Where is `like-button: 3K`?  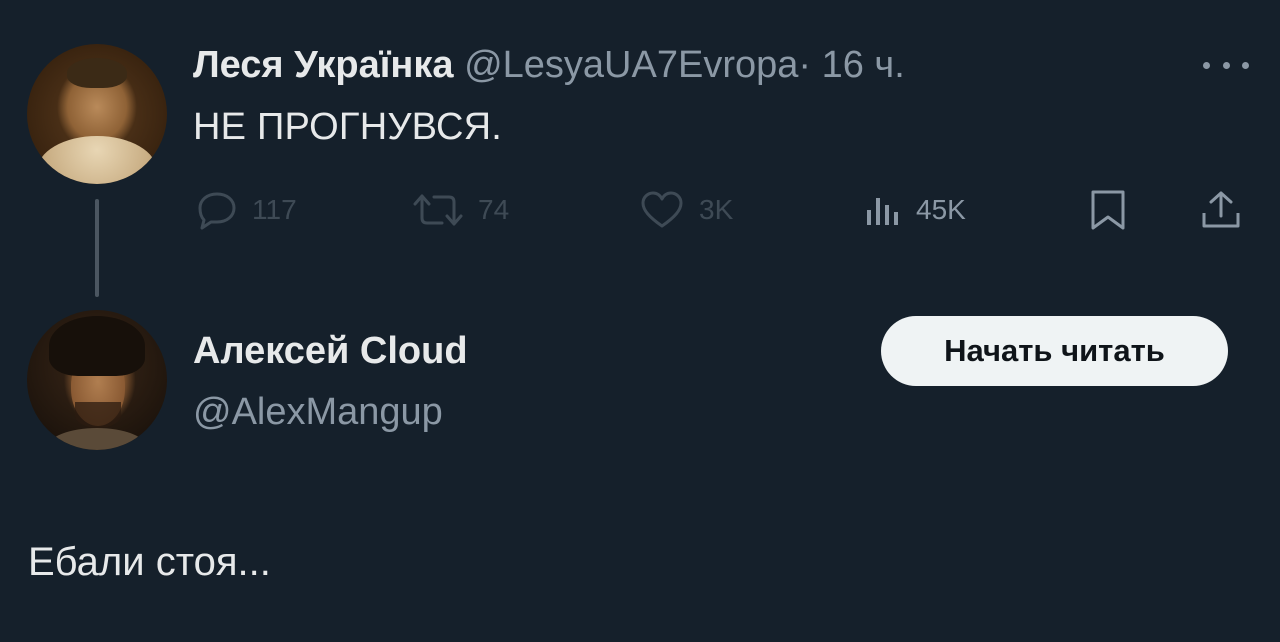 like-button: 3K is located at coordinates (686, 210).